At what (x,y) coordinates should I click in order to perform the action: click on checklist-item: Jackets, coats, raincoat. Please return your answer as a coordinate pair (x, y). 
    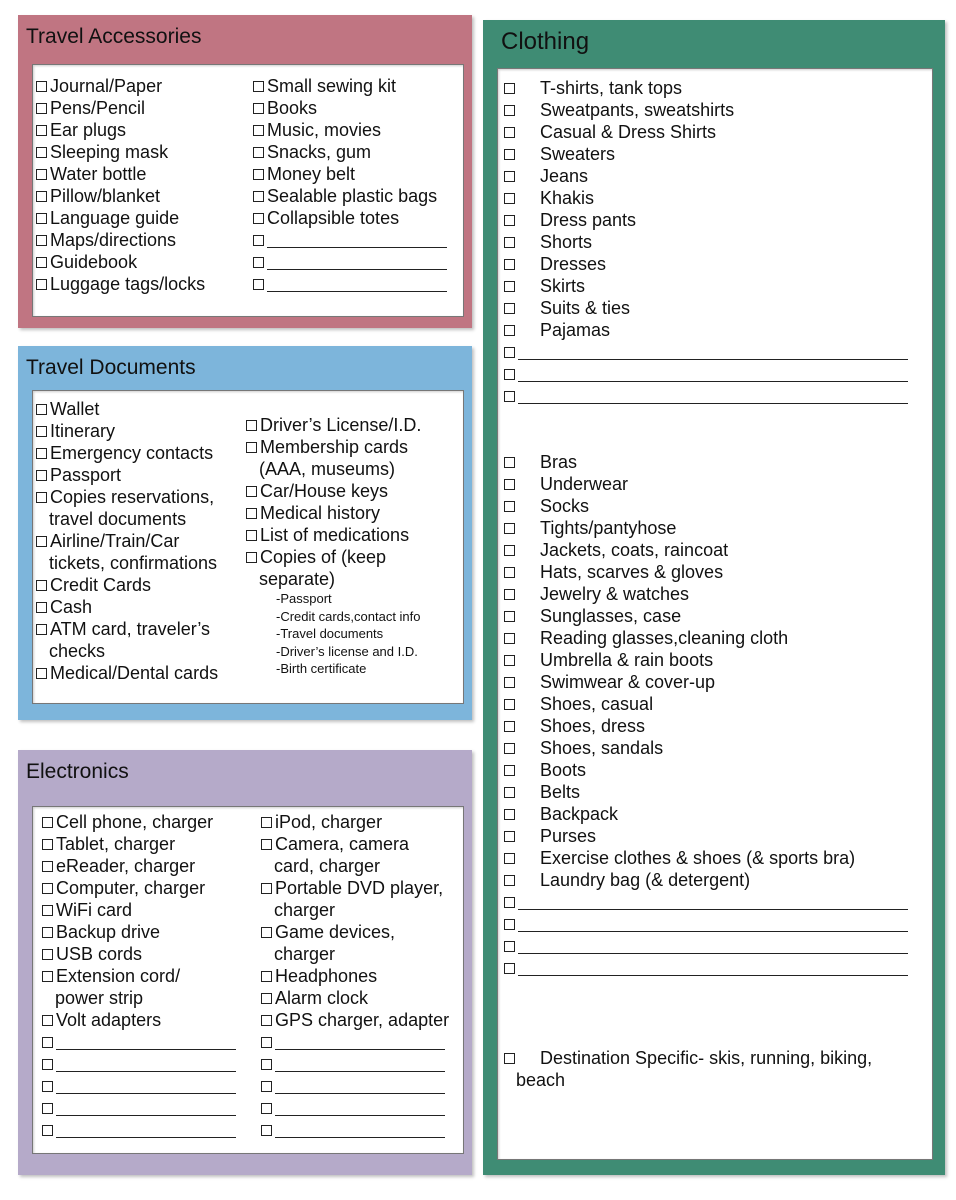
    Looking at the image, I should click on (706, 550).